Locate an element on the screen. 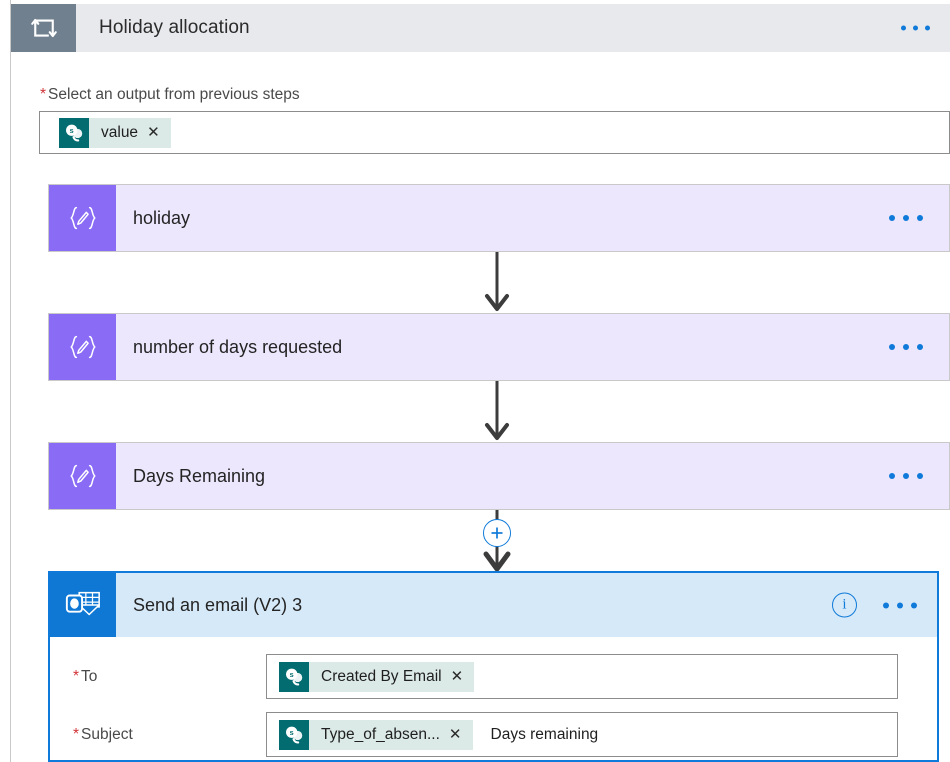 The height and width of the screenshot is (762, 950). to-field-label: * To is located at coordinates (85, 677).